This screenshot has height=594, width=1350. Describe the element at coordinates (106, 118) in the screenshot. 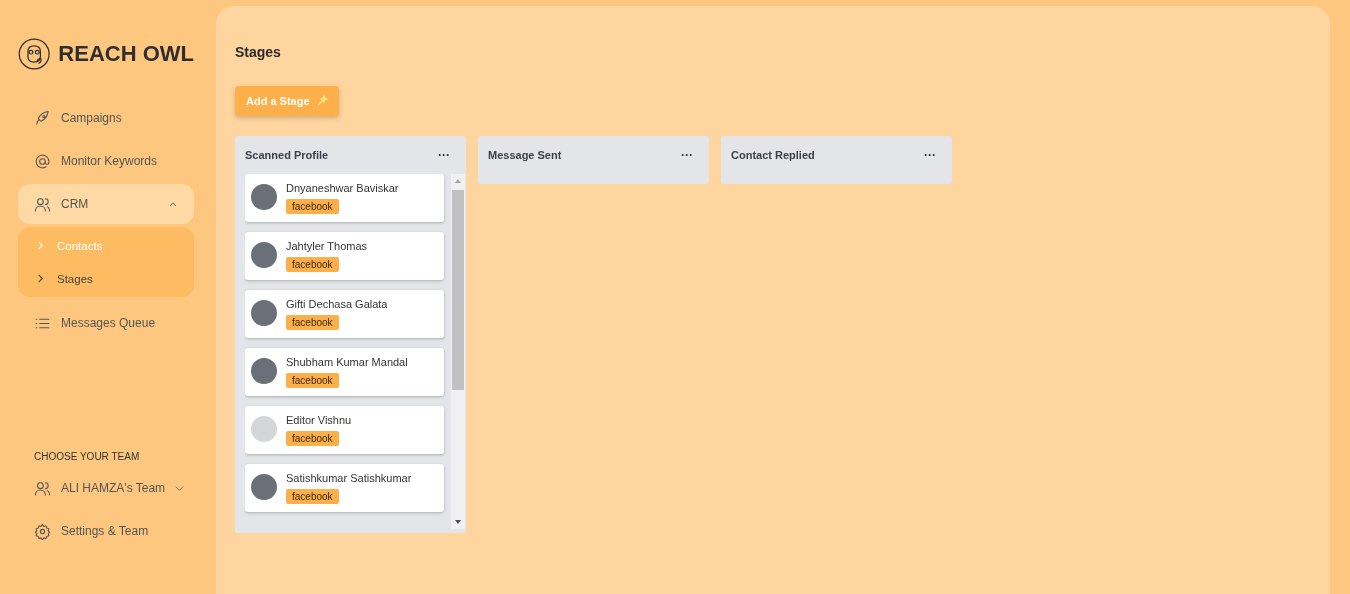

I see `nav-item: Campaigns` at that location.